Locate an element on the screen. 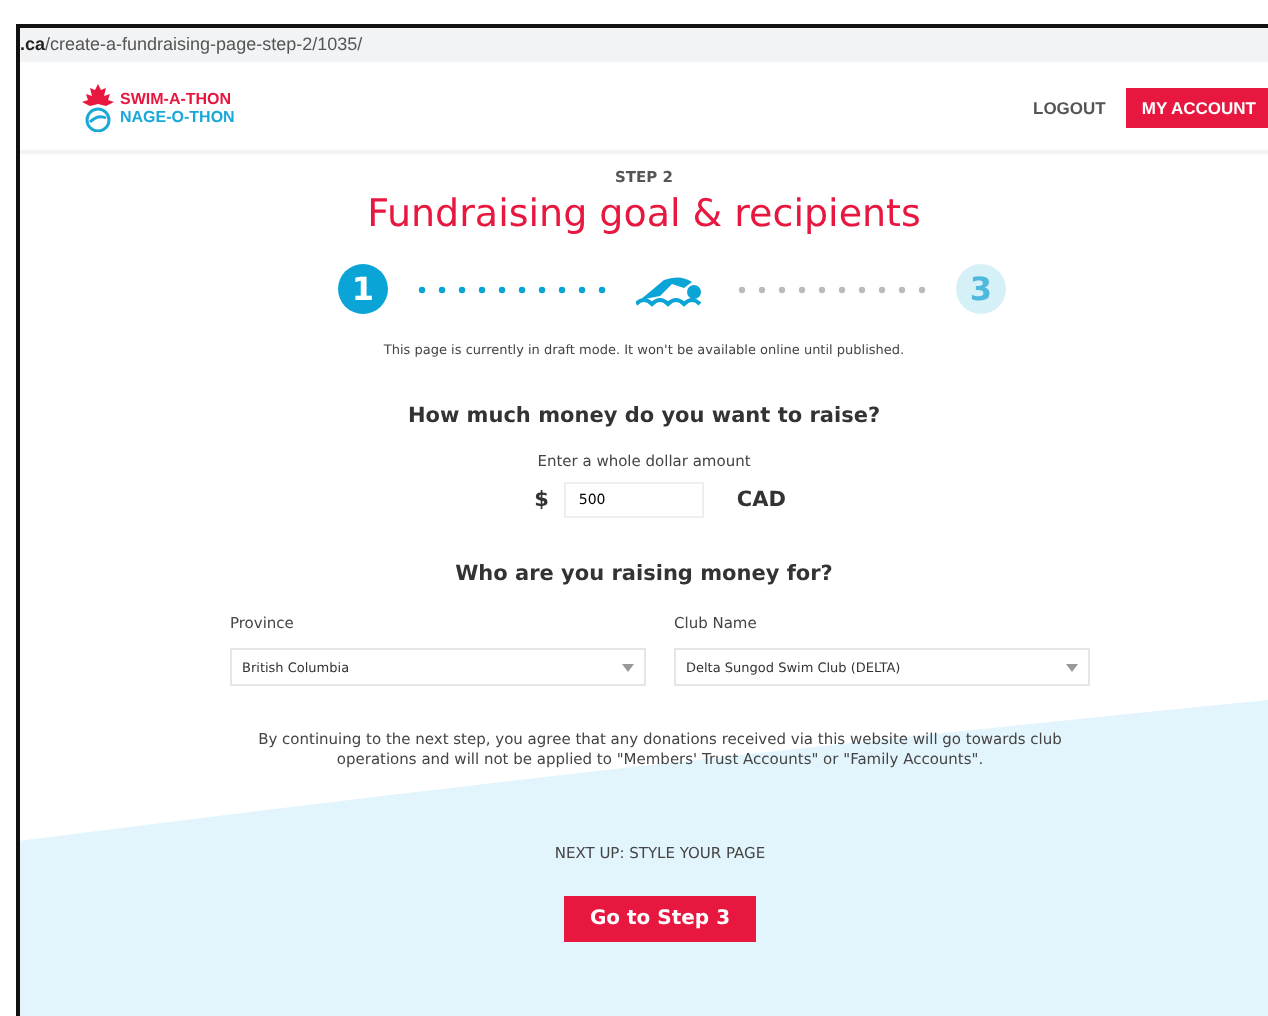 The width and height of the screenshot is (1268, 1016). next-step-button: Go to Step 3 is located at coordinates (660, 919).